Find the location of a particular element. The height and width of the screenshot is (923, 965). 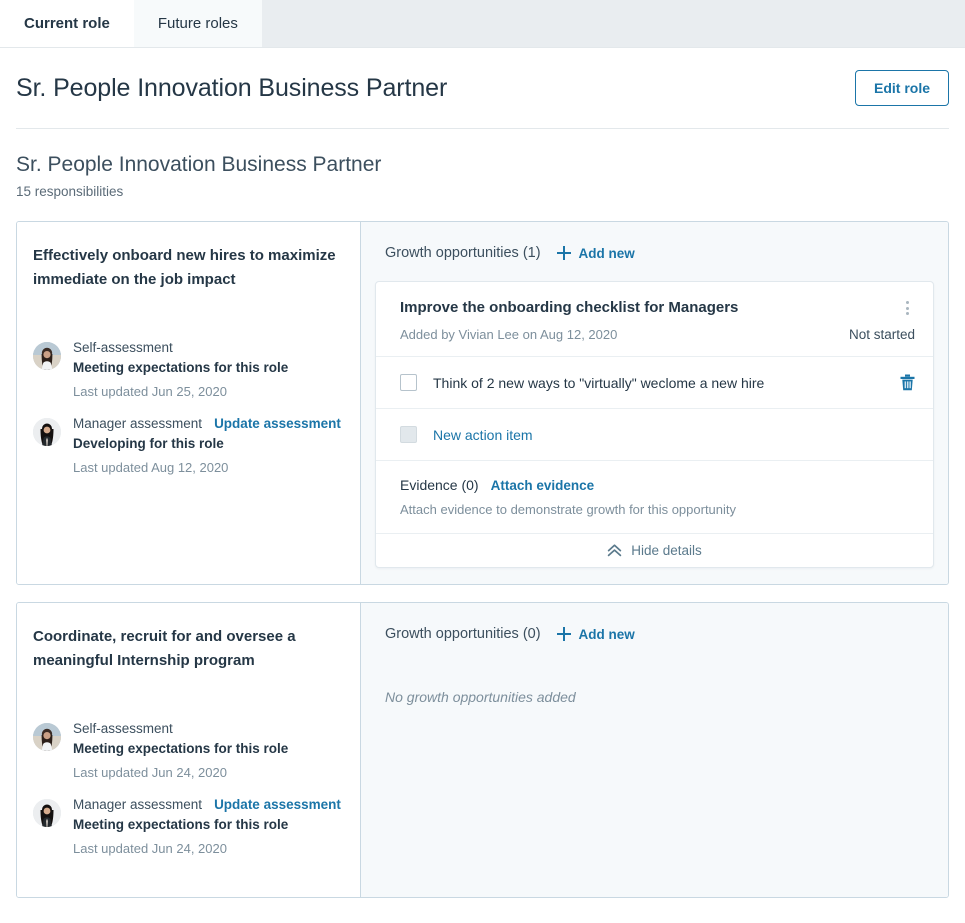

tab-future-roles: Future roles is located at coordinates (197, 23).